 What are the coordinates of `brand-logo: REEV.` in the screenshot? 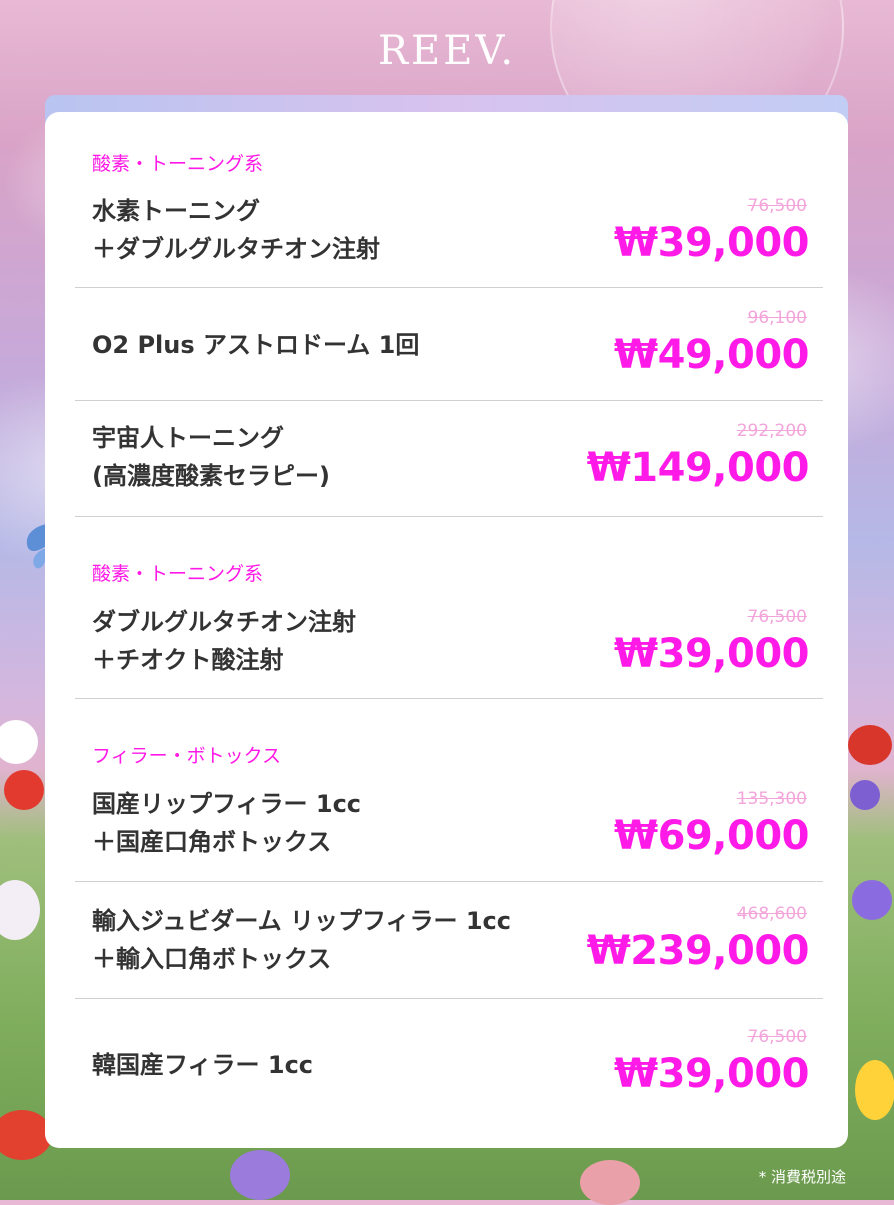 It's located at (447, 51).